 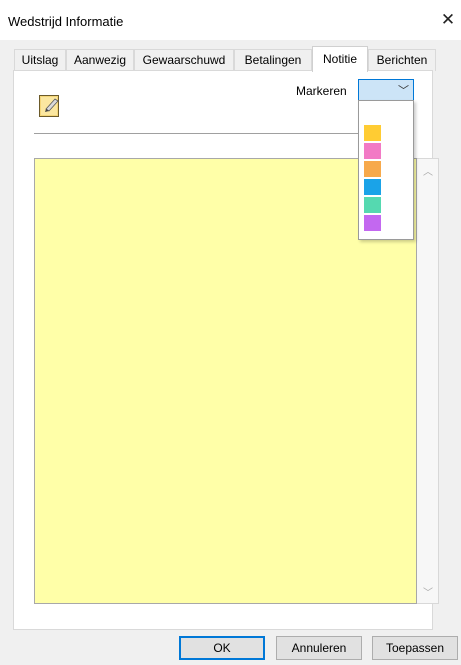 I want to click on close-icon: ✕, so click(x=448, y=20).